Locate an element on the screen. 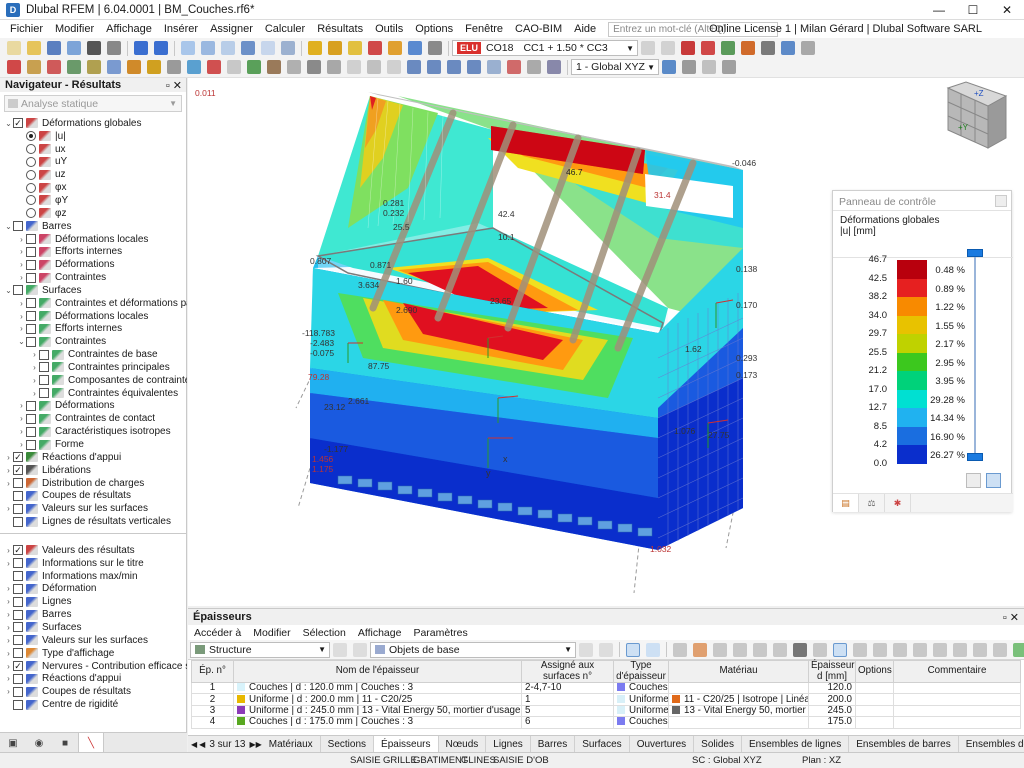 The width and height of the screenshot is (1024, 768). tree-item: |u| is located at coordinates (95, 136).